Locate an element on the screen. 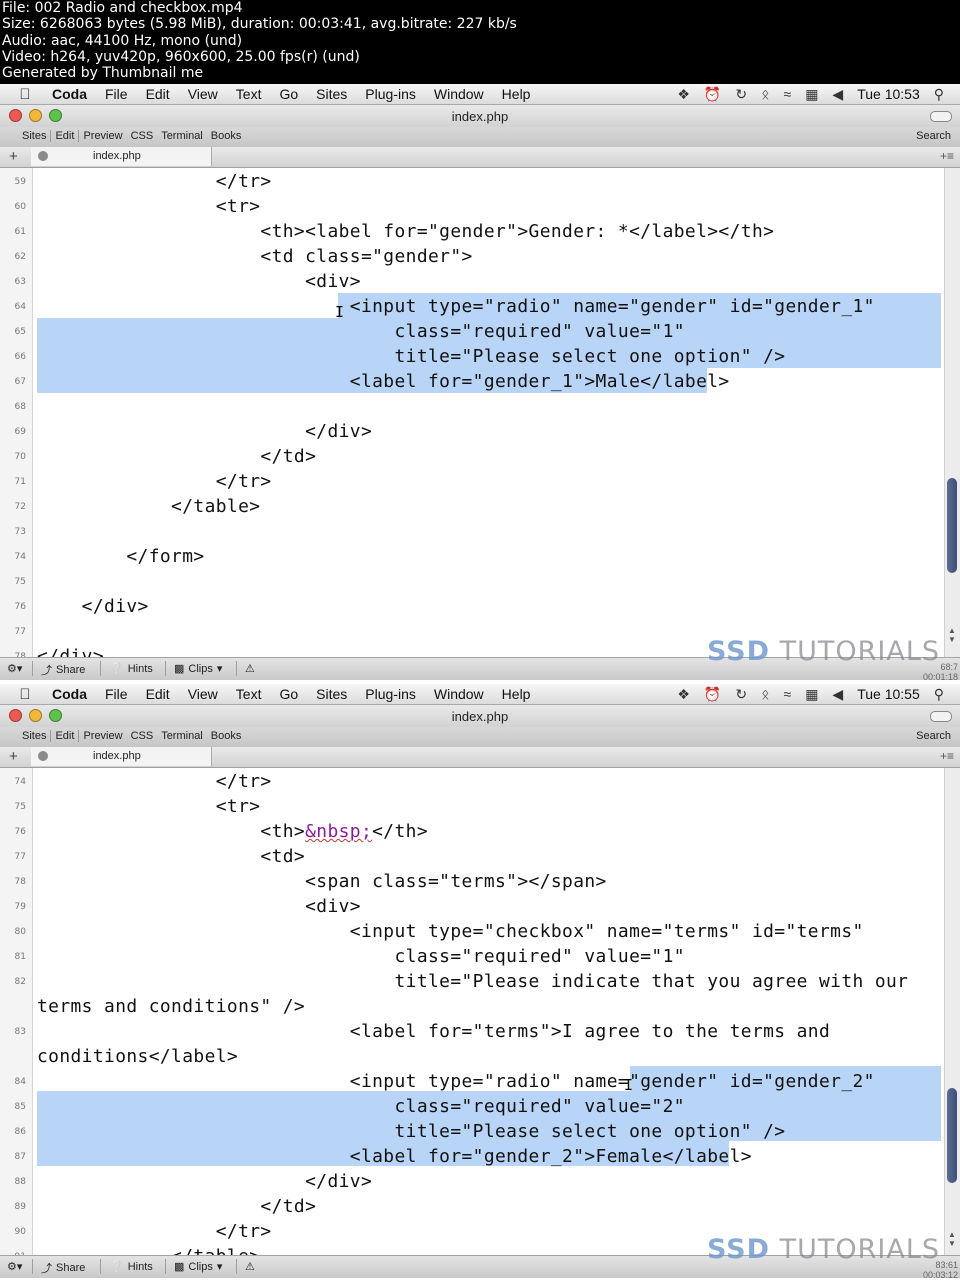 Image resolution: width=960 pixels, height=1283 pixels. code-line: 76 </div> is located at coordinates (472, 605).